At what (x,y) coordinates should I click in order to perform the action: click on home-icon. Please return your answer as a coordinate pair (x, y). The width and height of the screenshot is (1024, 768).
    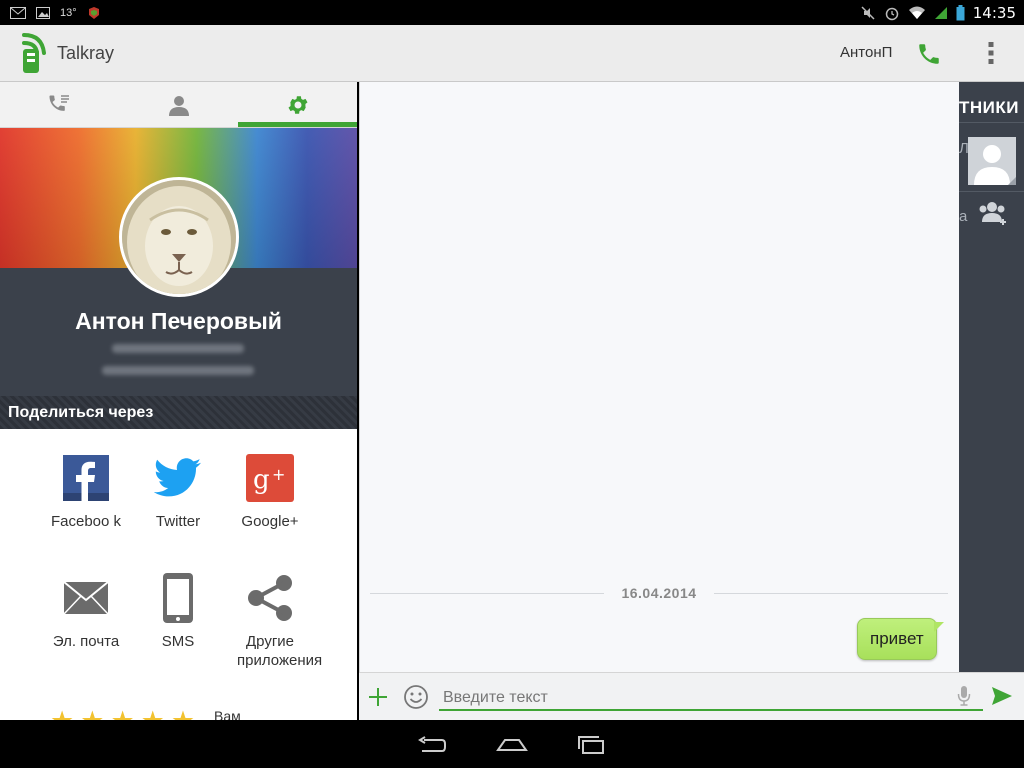
    Looking at the image, I should click on (512, 745).